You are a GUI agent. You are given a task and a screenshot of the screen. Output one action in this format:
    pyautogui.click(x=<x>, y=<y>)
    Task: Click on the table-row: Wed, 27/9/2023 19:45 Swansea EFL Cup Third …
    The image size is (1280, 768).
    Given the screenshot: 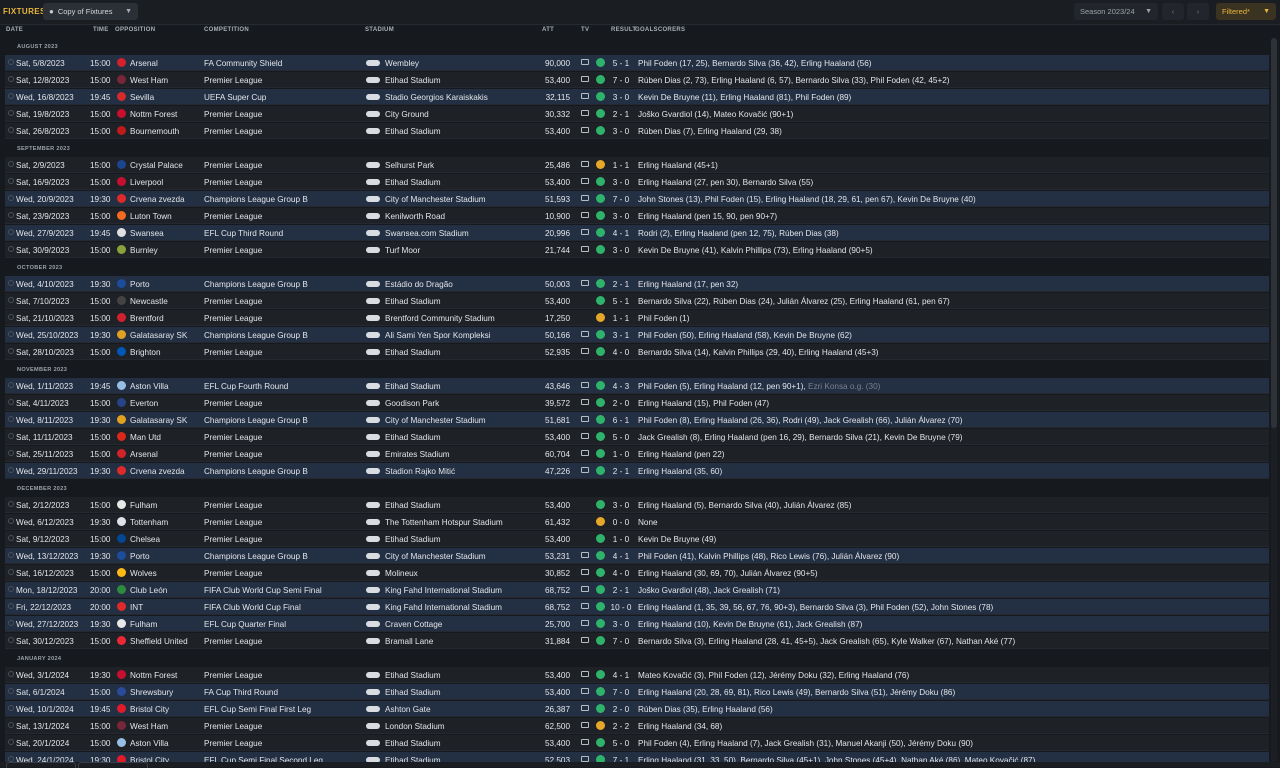 What is the action you would take?
    pyautogui.click(x=637, y=233)
    